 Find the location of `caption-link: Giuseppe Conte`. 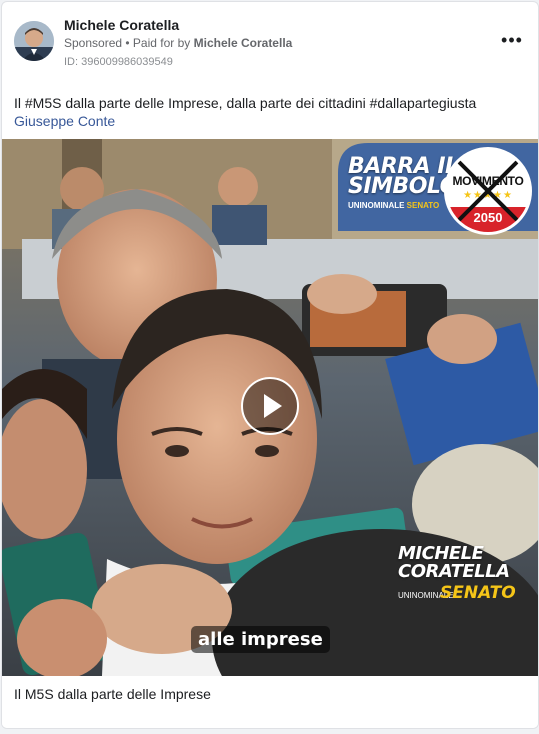

caption-link: Giuseppe Conte is located at coordinates (64, 121).